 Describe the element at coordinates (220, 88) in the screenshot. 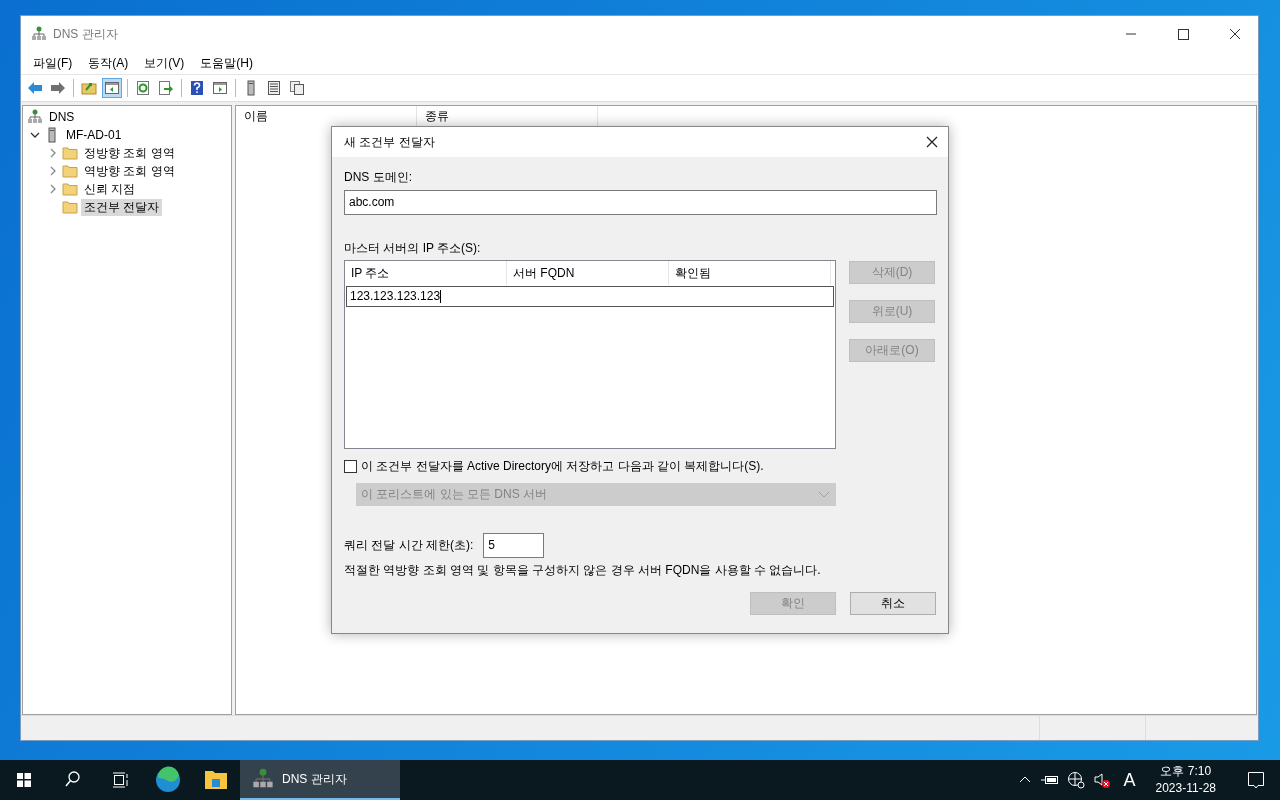

I see `pane-icon` at that location.